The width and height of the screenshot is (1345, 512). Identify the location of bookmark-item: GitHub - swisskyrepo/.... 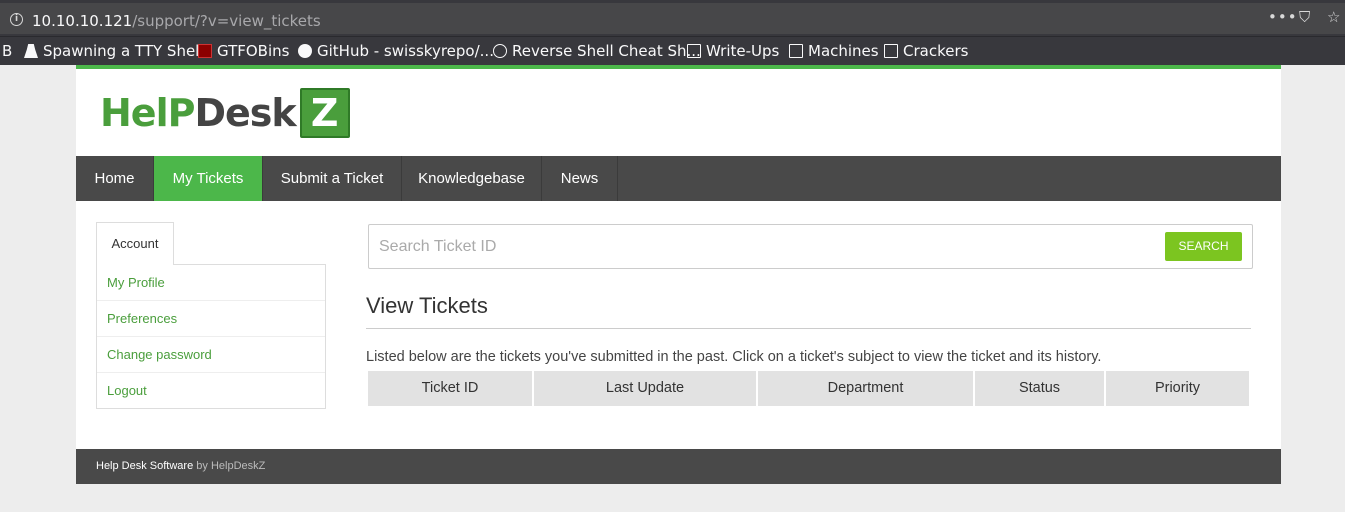
(396, 51).